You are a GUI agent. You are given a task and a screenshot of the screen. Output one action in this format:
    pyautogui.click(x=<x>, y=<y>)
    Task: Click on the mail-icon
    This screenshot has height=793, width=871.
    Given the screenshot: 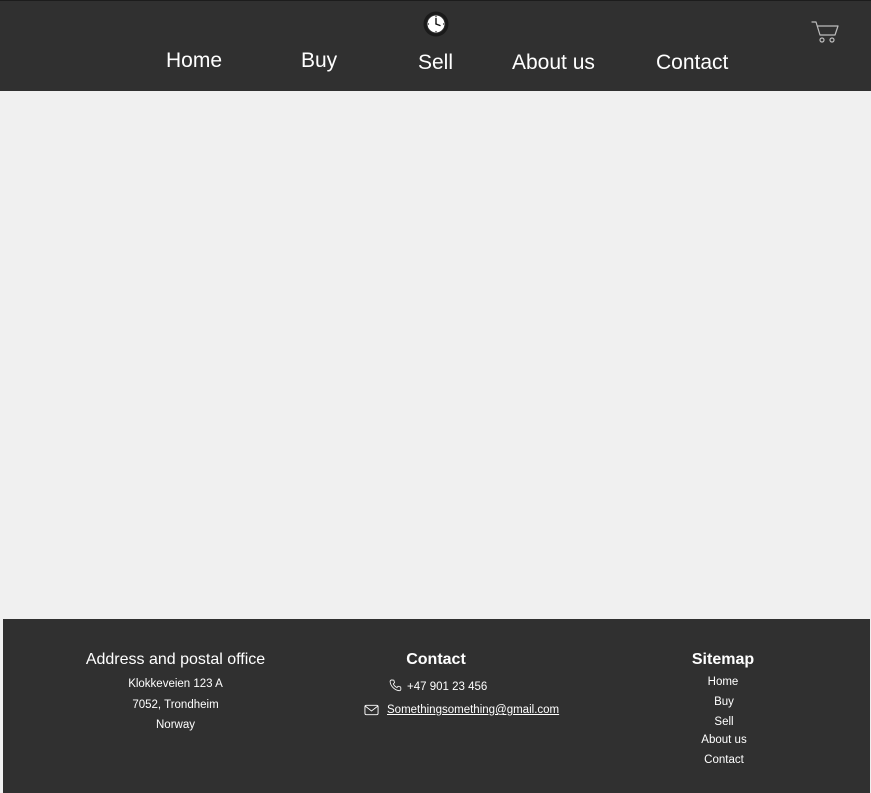 What is the action you would take?
    pyautogui.click(x=371, y=710)
    